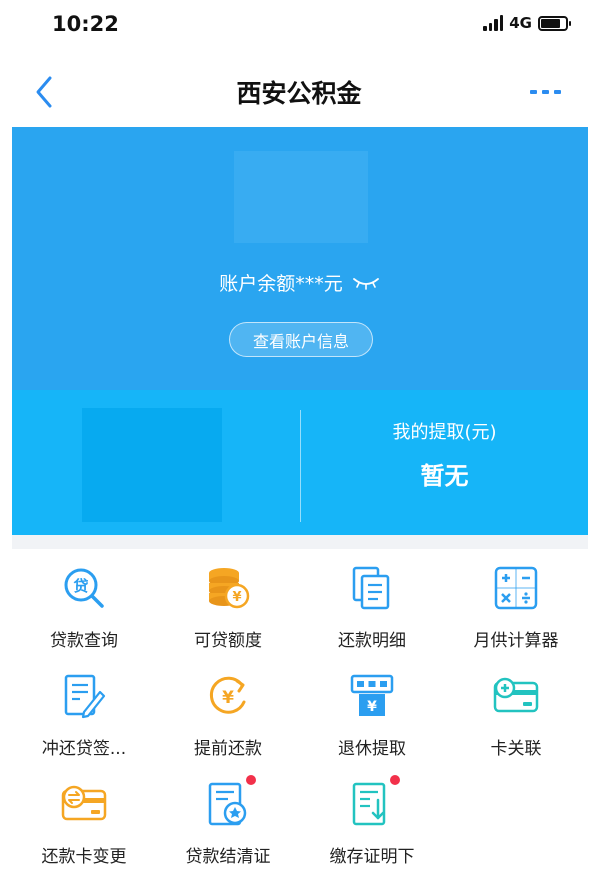  I want to click on card-change-icon, so click(84, 803).